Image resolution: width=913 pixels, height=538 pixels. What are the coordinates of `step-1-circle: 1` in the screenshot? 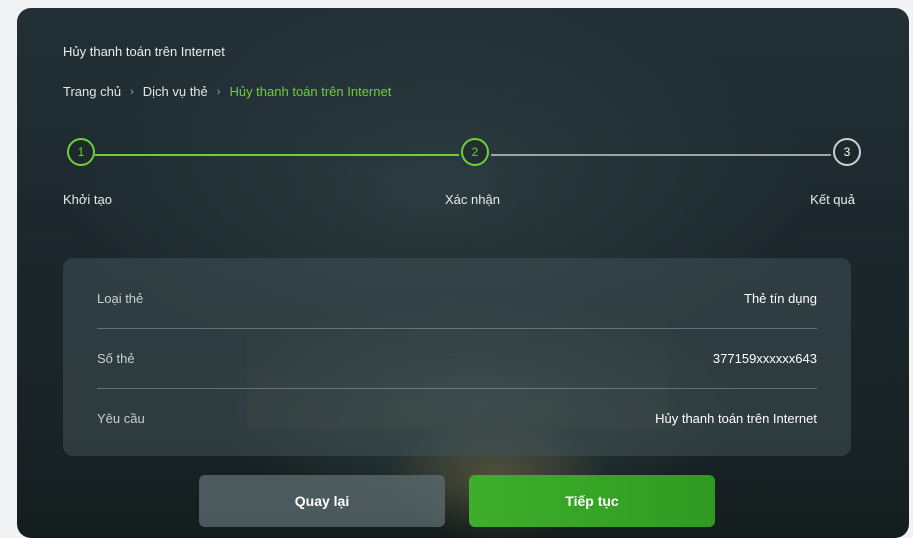 It's located at (81, 152).